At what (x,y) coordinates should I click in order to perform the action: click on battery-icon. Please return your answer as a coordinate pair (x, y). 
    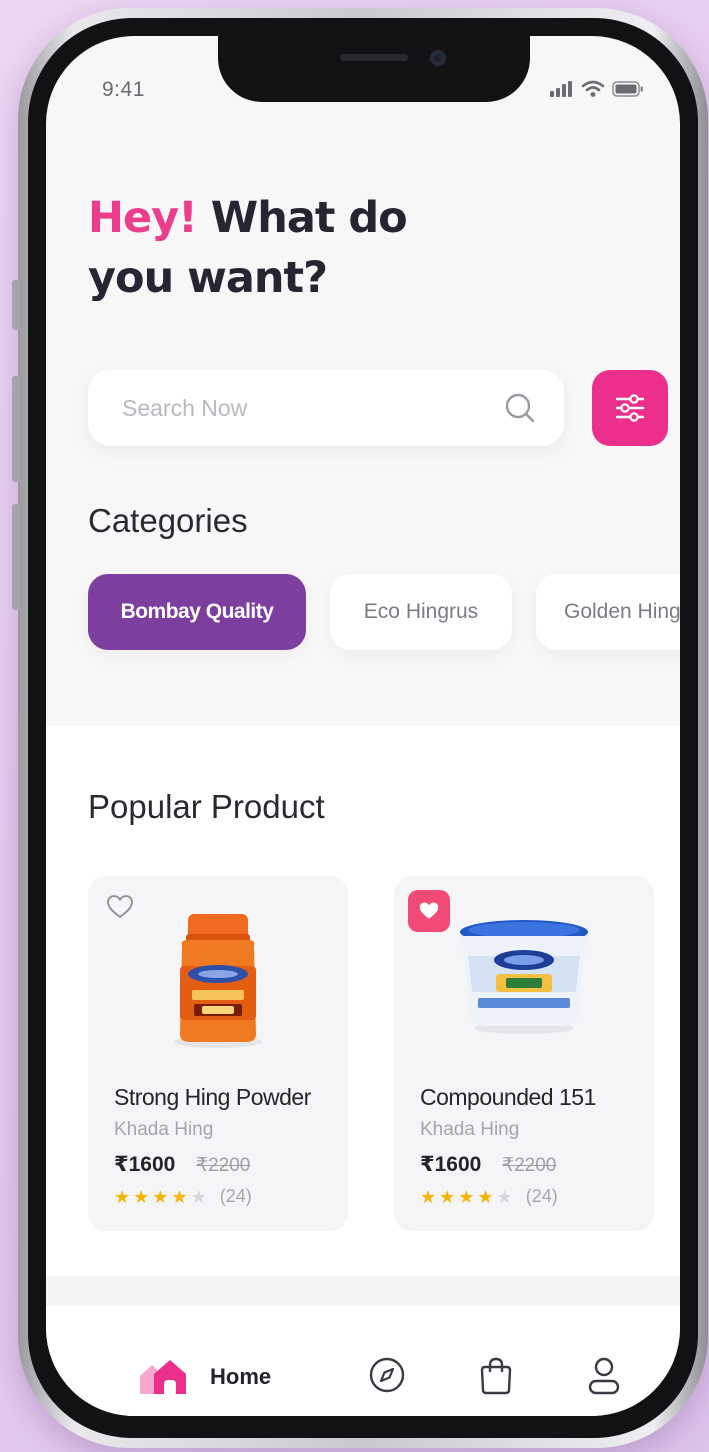
    Looking at the image, I should click on (627, 89).